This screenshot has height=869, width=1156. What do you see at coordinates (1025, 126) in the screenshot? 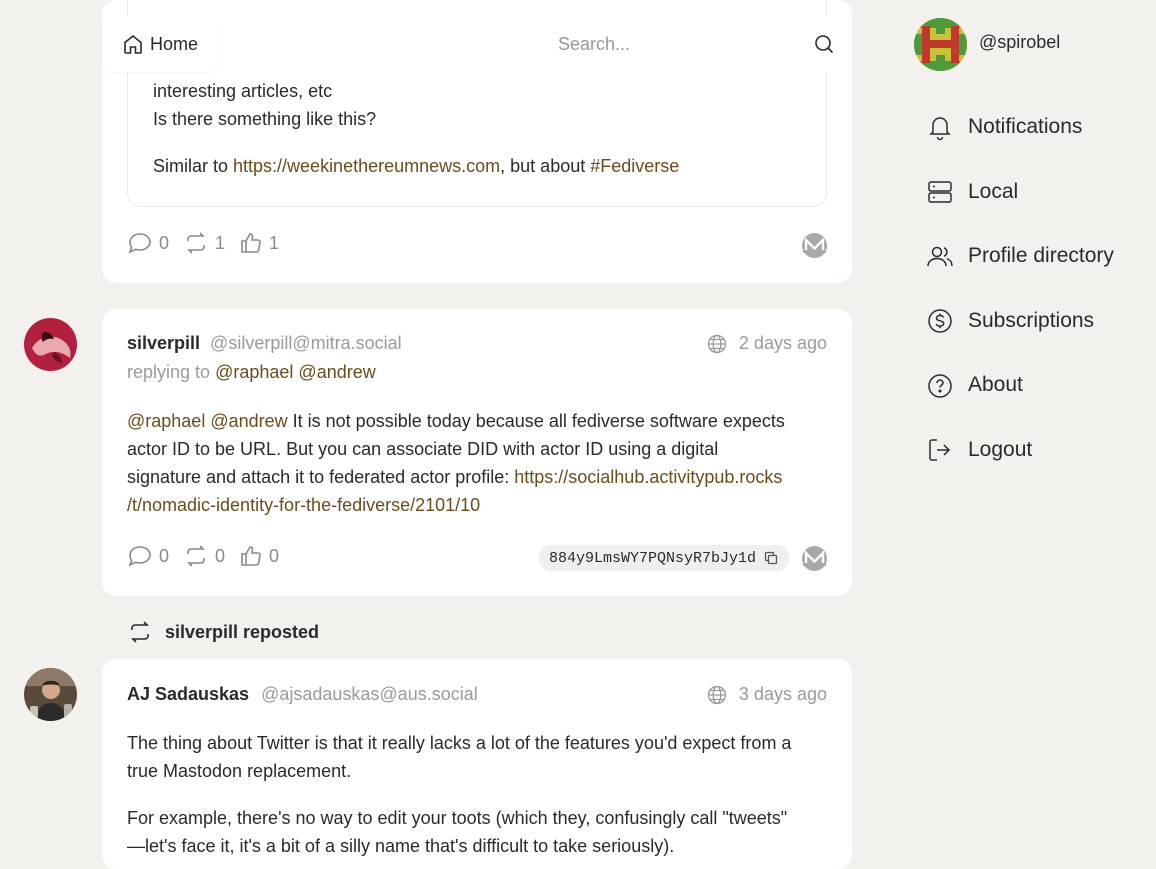
I see `sidebar-item-label: Notifications` at bounding box center [1025, 126].